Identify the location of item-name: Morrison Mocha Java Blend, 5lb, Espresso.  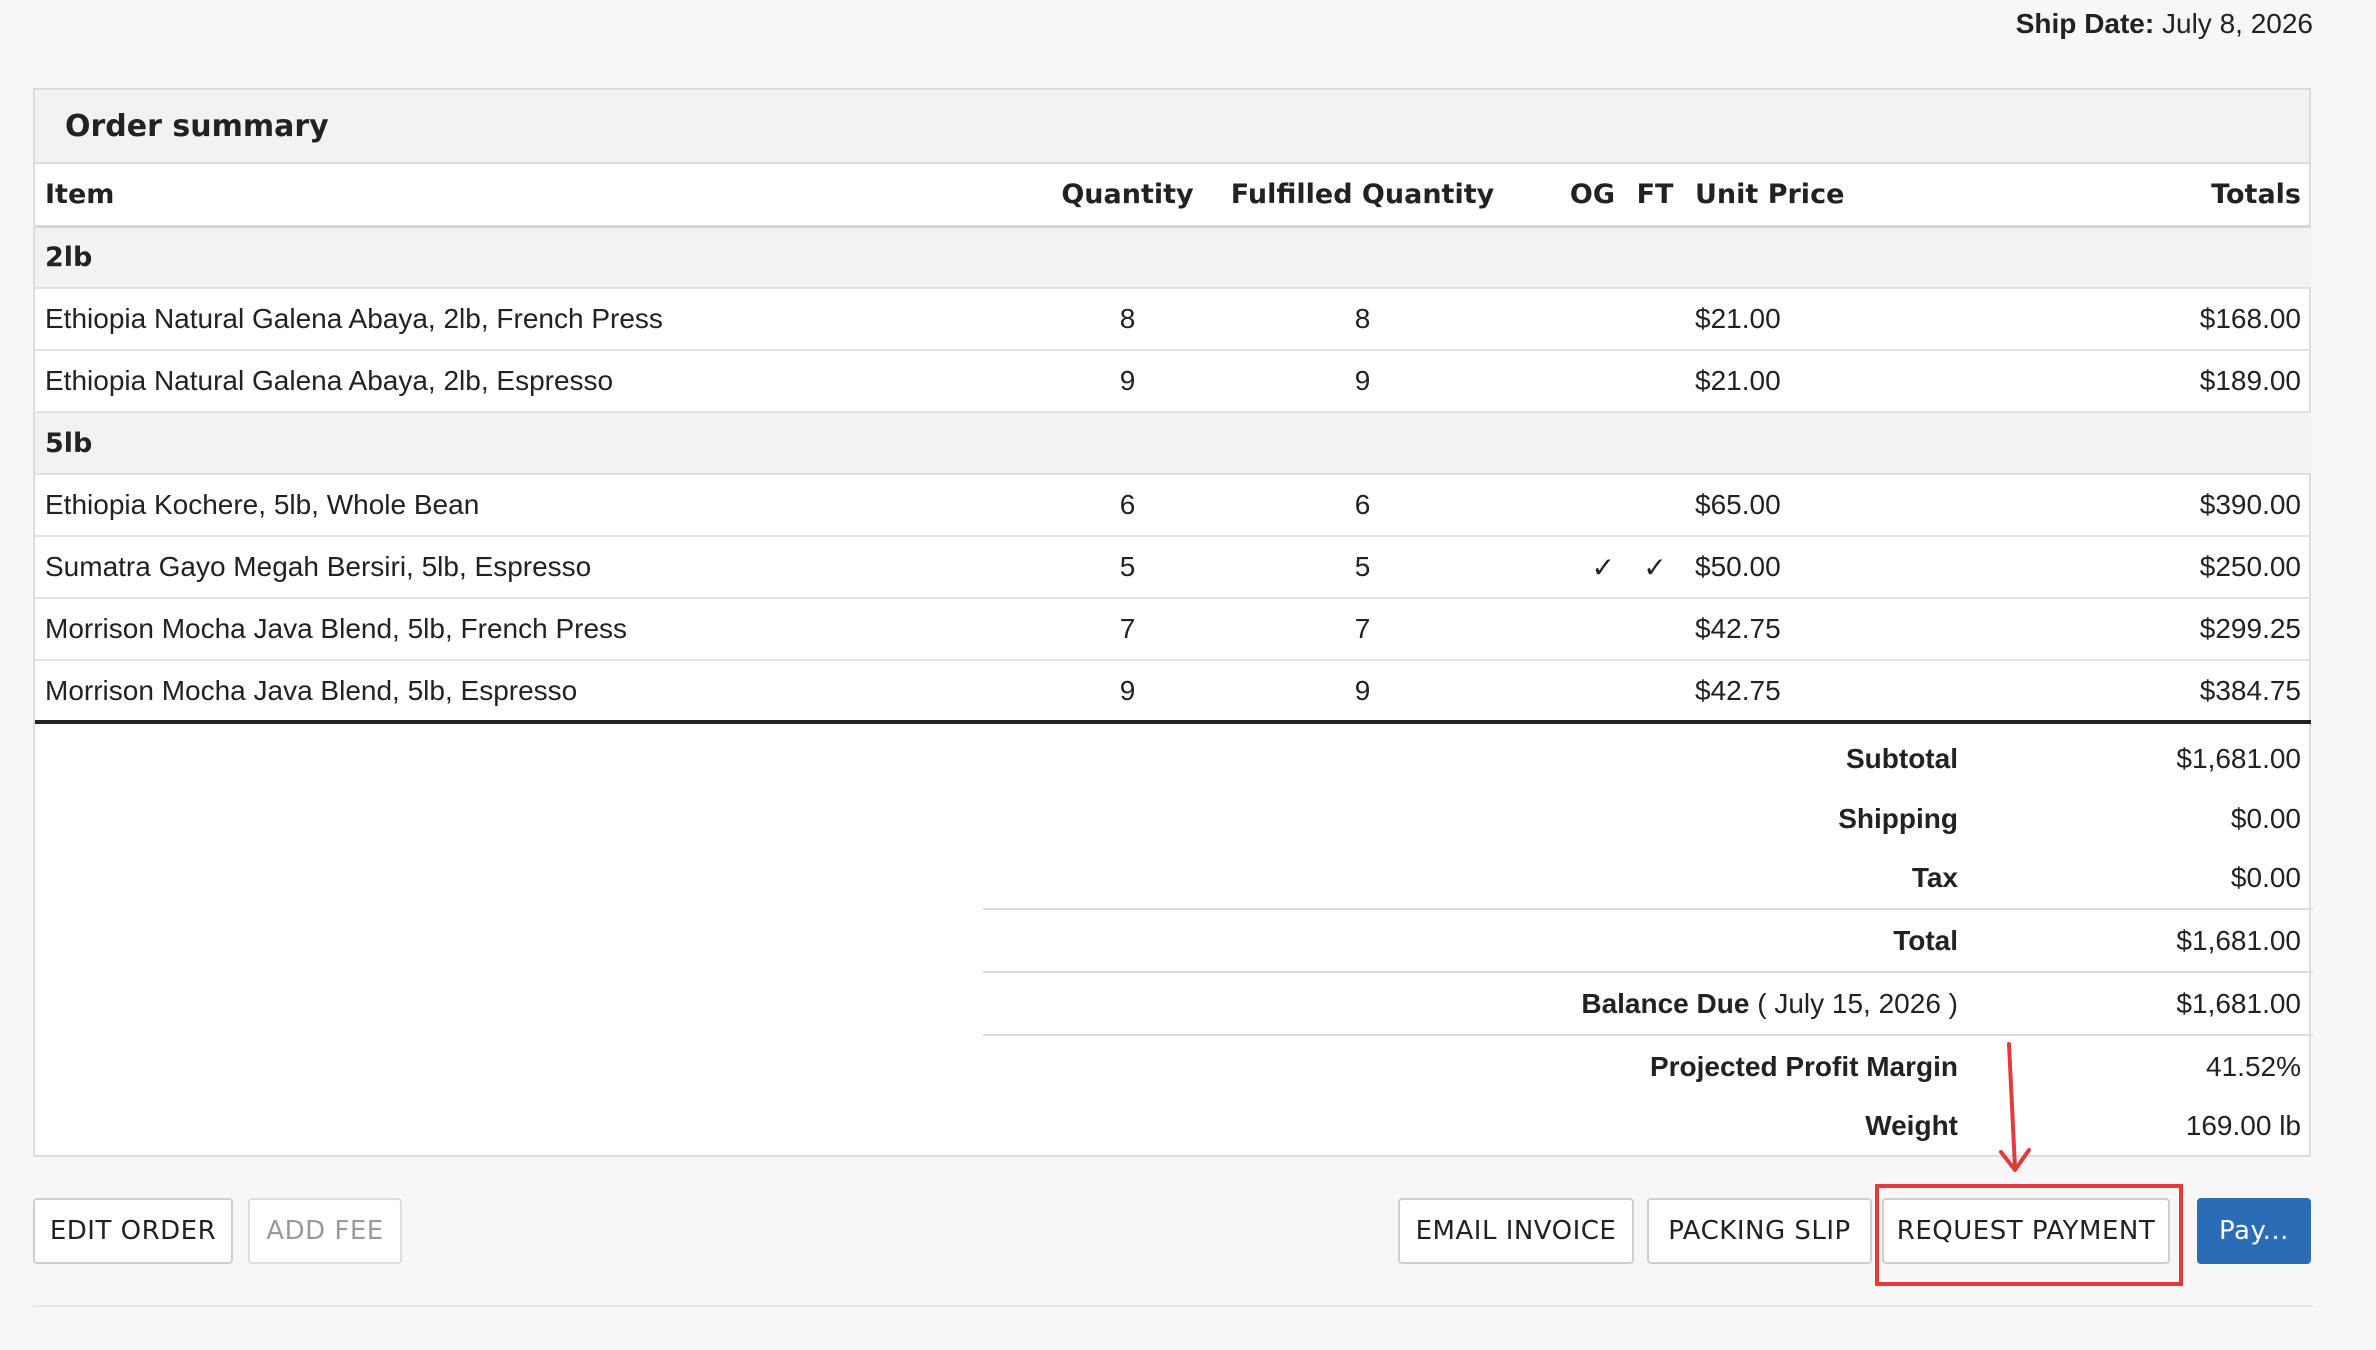
(535, 692).